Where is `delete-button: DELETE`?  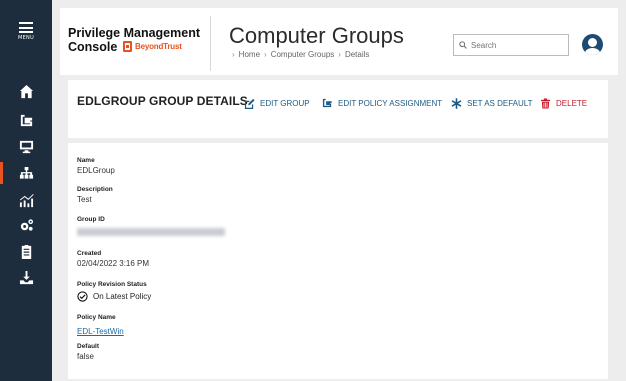
delete-button: DELETE is located at coordinates (563, 103).